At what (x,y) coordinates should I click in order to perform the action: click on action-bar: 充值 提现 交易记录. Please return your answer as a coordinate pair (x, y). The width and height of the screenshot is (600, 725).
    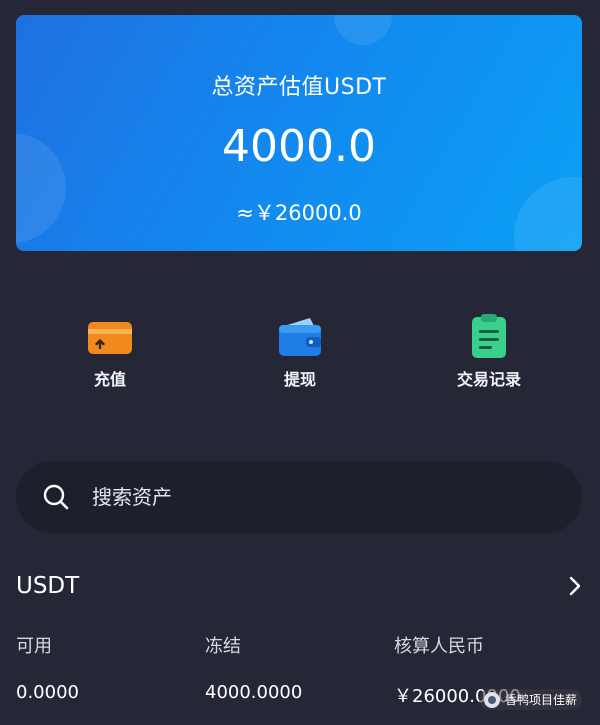
    Looking at the image, I should click on (300, 352).